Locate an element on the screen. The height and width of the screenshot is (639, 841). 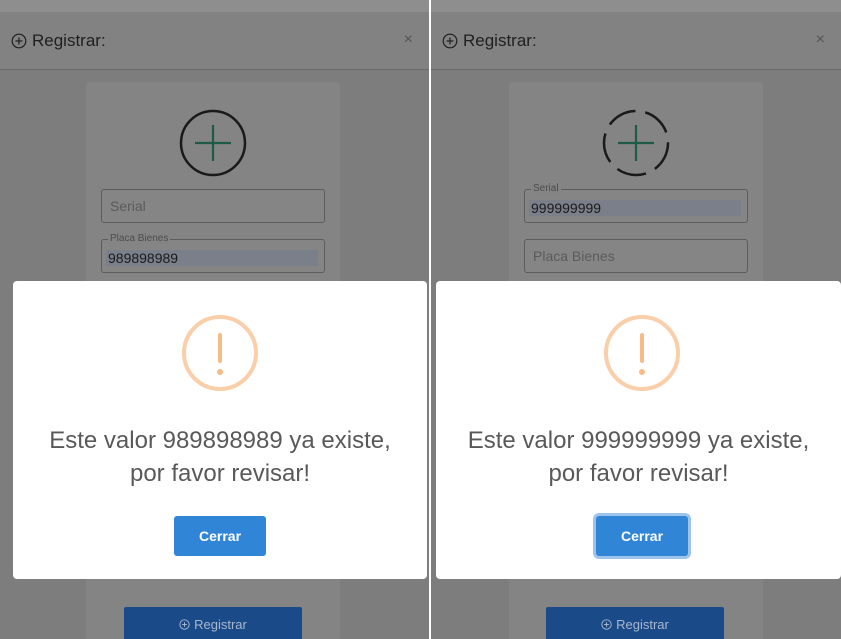
placa-bienes-label: Placa Bienes is located at coordinates (139, 238).